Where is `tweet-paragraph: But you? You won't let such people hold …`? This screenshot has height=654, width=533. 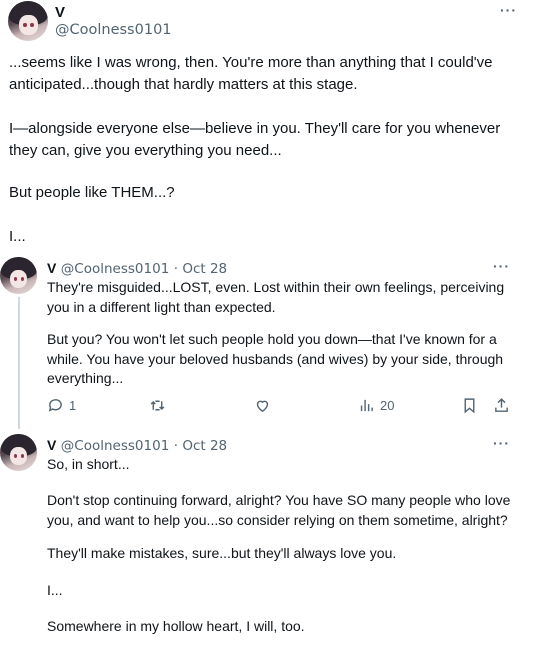
tweet-paragraph: But you? You won't let such people hold … is located at coordinates (275, 358).